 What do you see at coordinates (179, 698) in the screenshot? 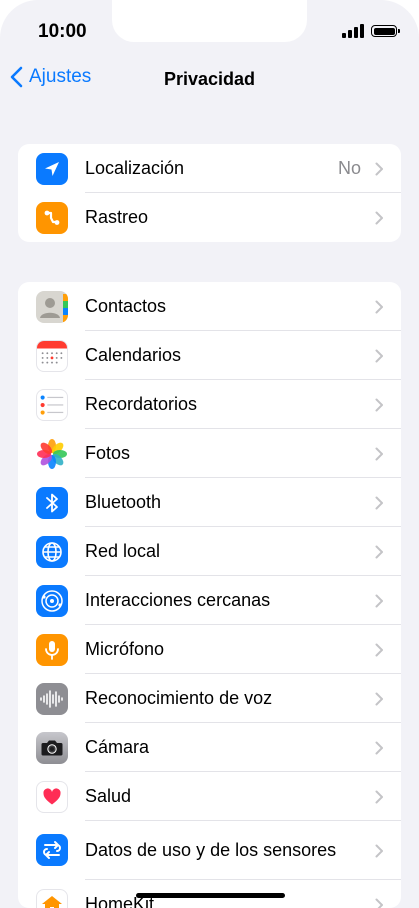
I see `row-label: Reconocimiento de voz` at bounding box center [179, 698].